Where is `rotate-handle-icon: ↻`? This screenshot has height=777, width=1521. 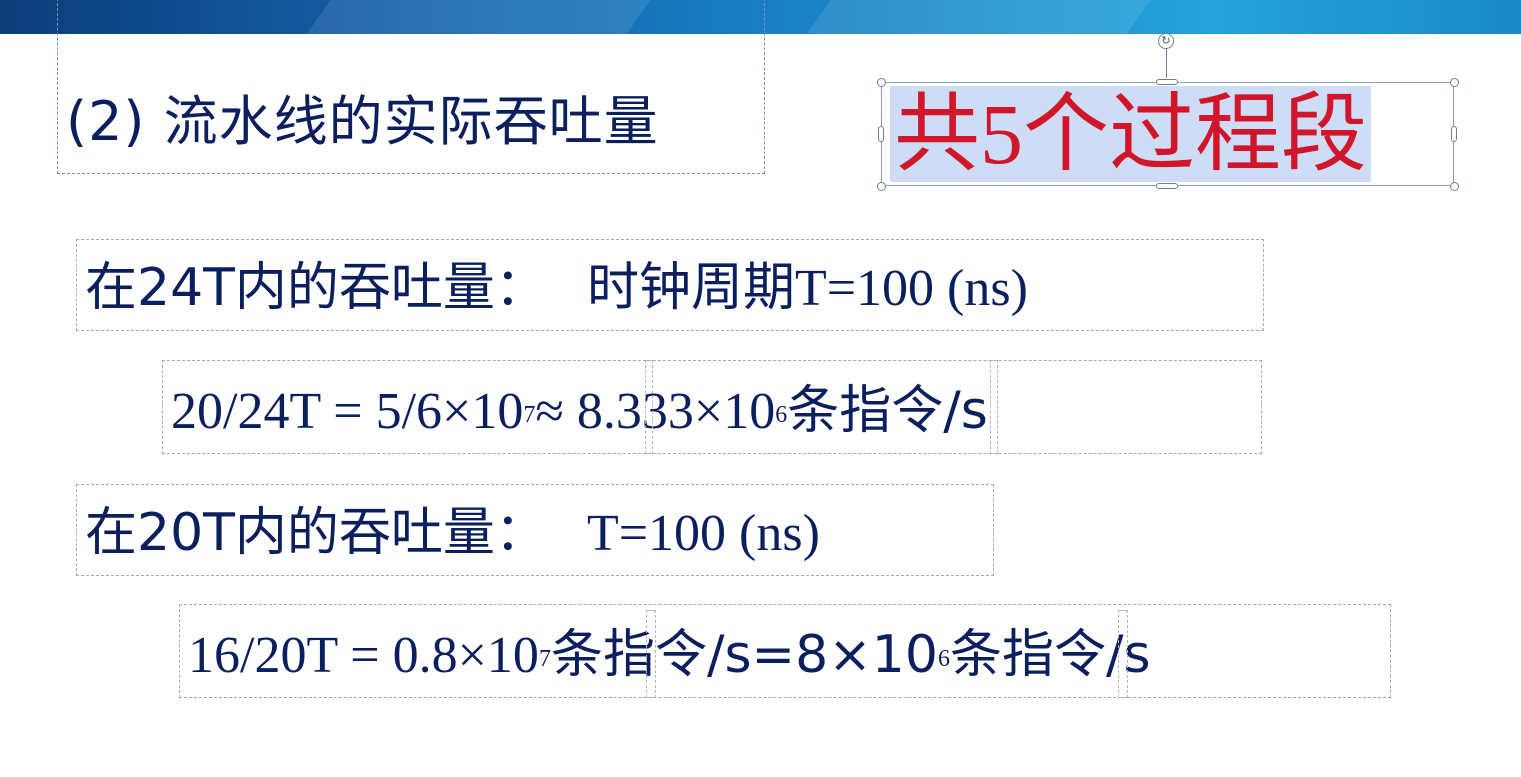
rotate-handle-icon: ↻ is located at coordinates (1166, 41).